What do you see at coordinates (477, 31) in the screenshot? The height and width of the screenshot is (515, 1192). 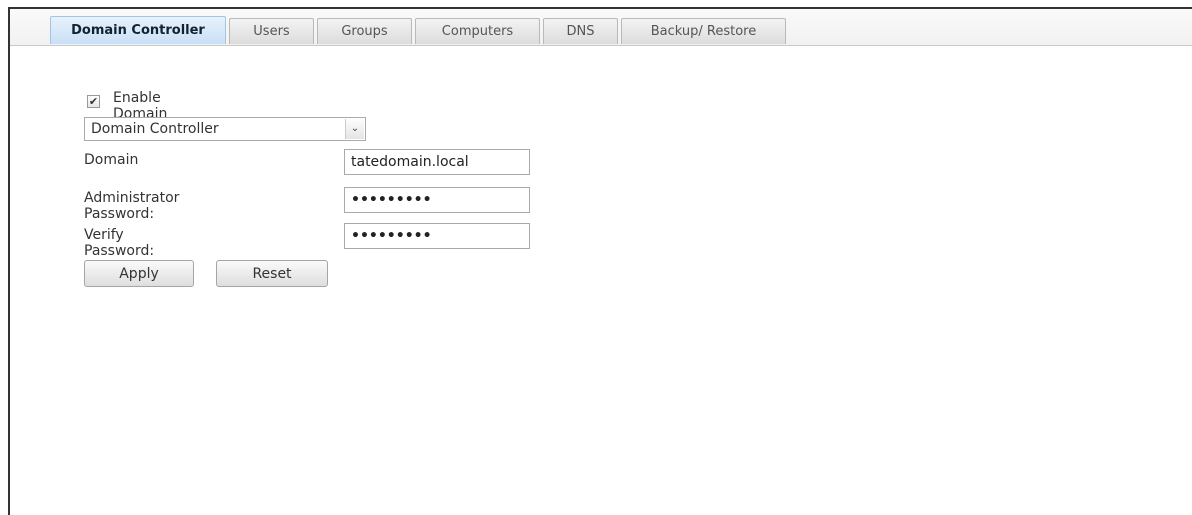 I see `tab-computers: Computers` at bounding box center [477, 31].